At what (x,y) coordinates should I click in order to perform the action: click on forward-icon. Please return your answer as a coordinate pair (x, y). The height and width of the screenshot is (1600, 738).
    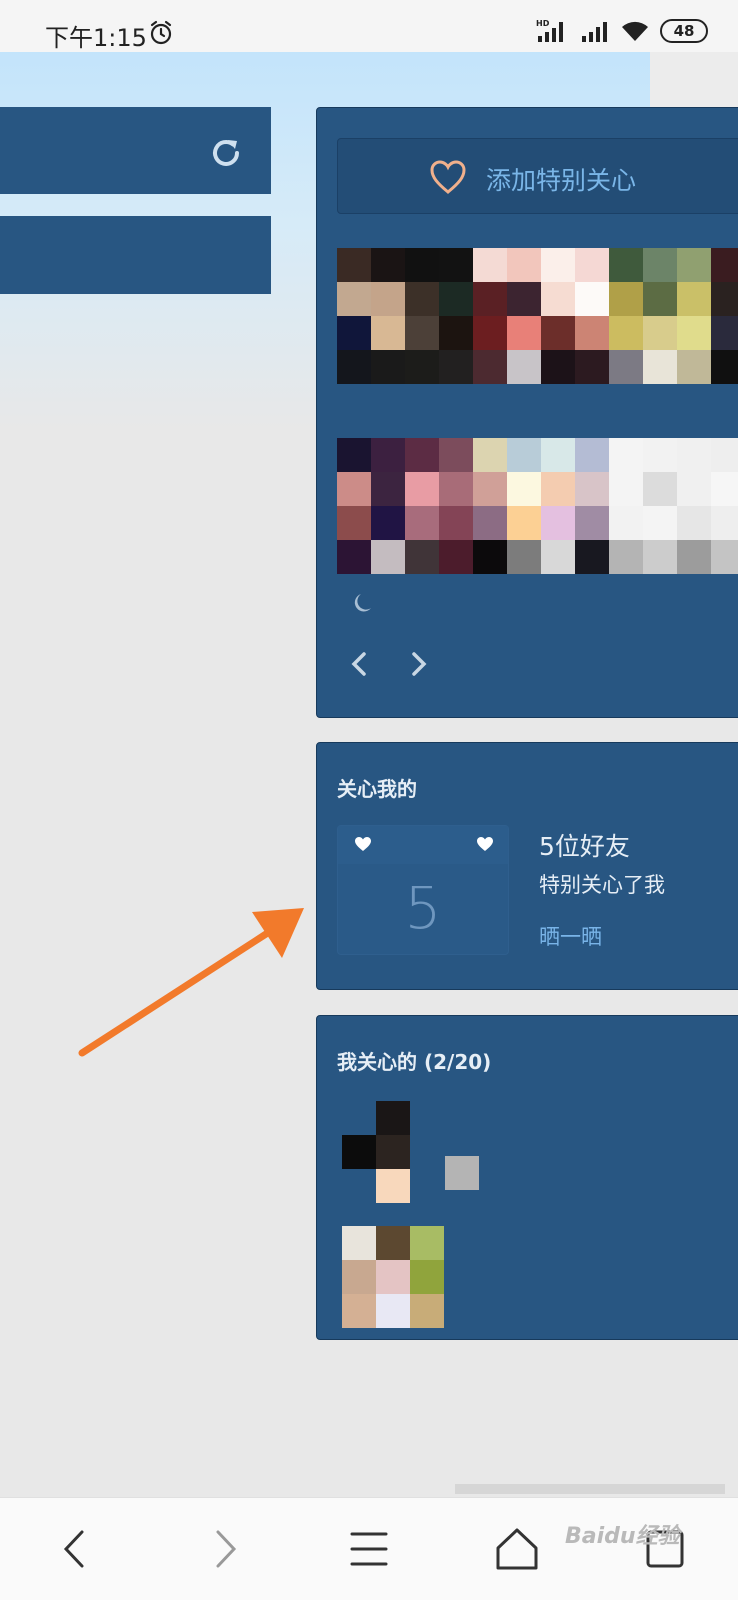
    Looking at the image, I should click on (223, 1549).